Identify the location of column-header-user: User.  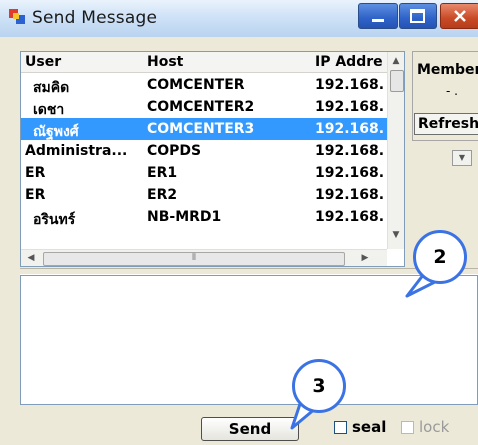
(43, 62).